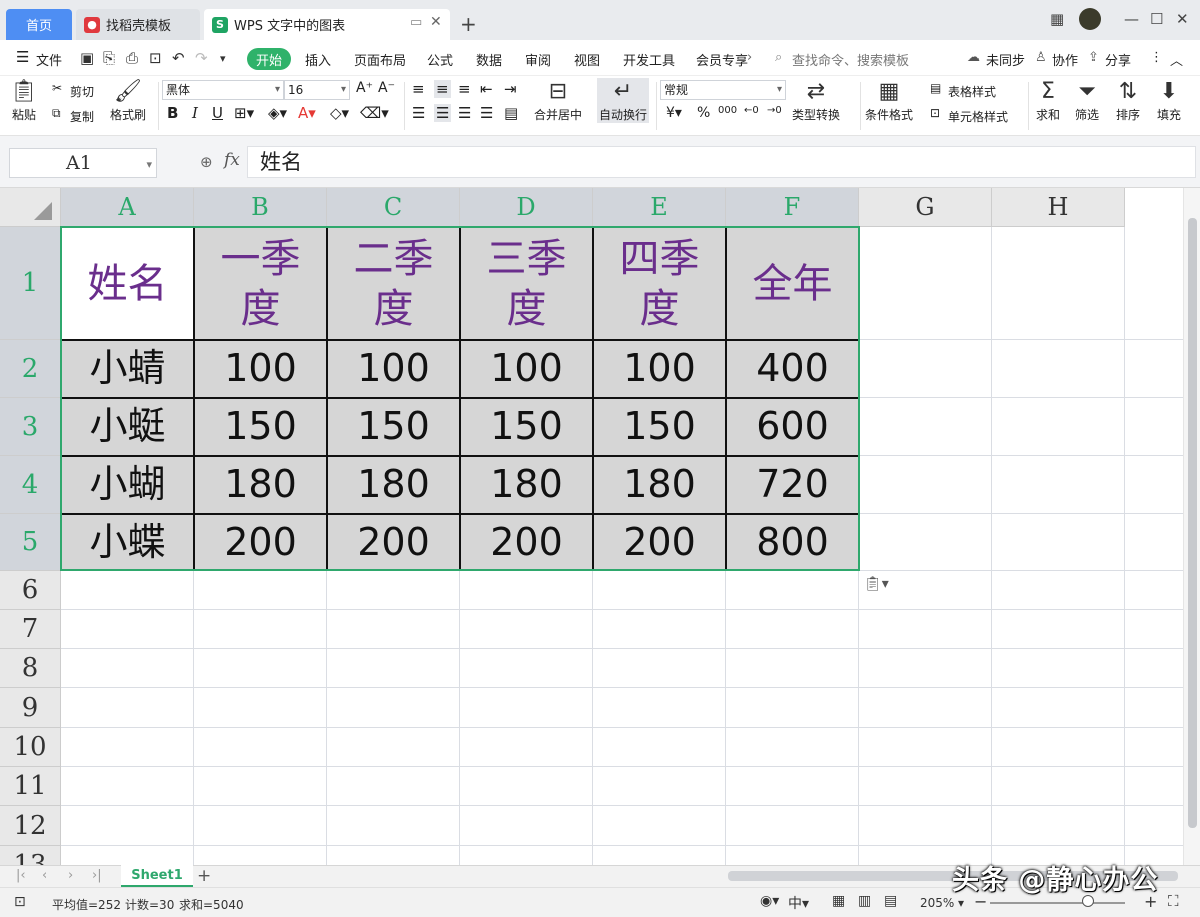 This screenshot has height=917, width=1200. I want to click on menu-member: 会员专享, so click(722, 59).